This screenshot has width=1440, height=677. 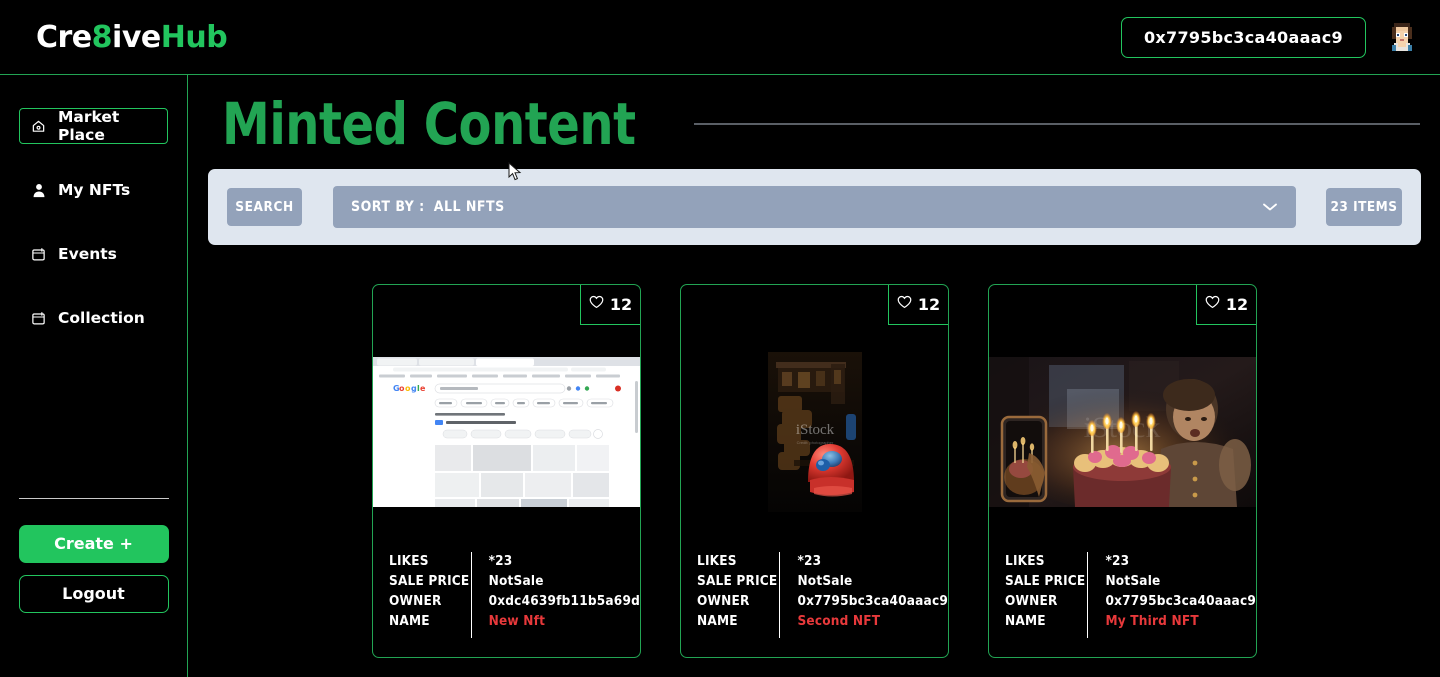 I want to click on person-icon, so click(x=38, y=190).